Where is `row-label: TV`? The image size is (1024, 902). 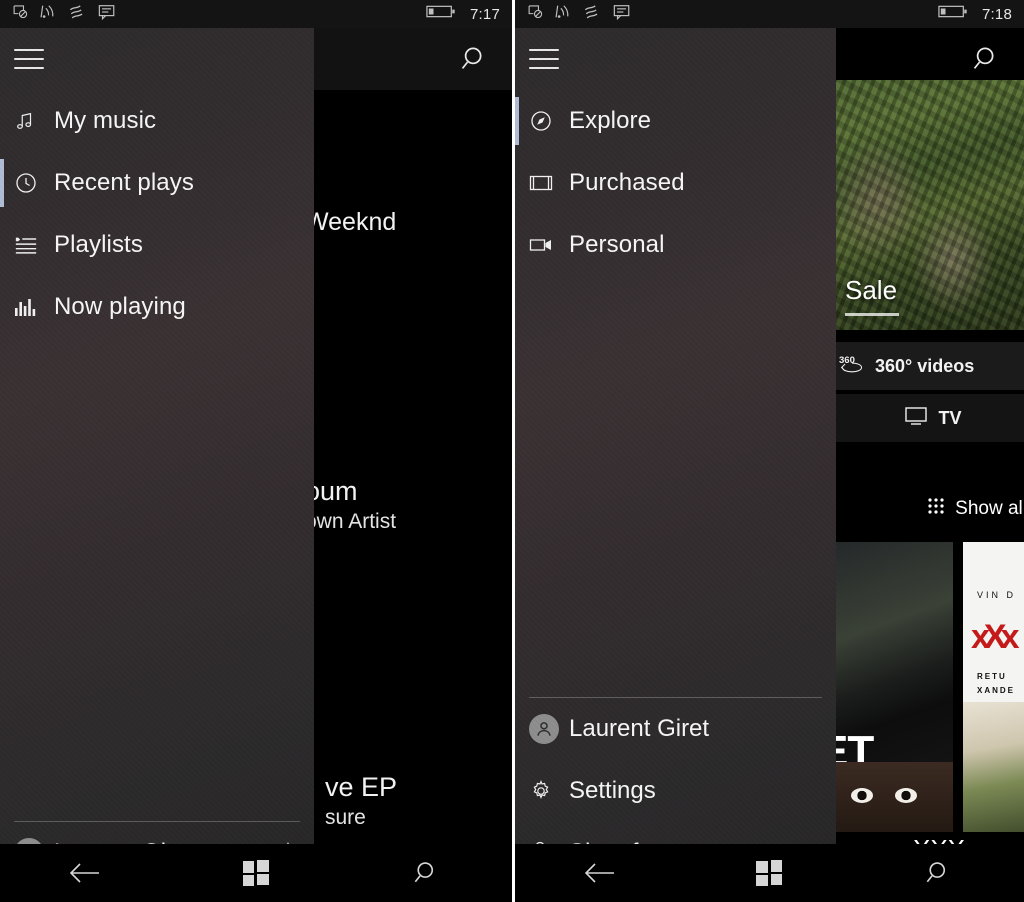
row-label: TV is located at coordinates (950, 417).